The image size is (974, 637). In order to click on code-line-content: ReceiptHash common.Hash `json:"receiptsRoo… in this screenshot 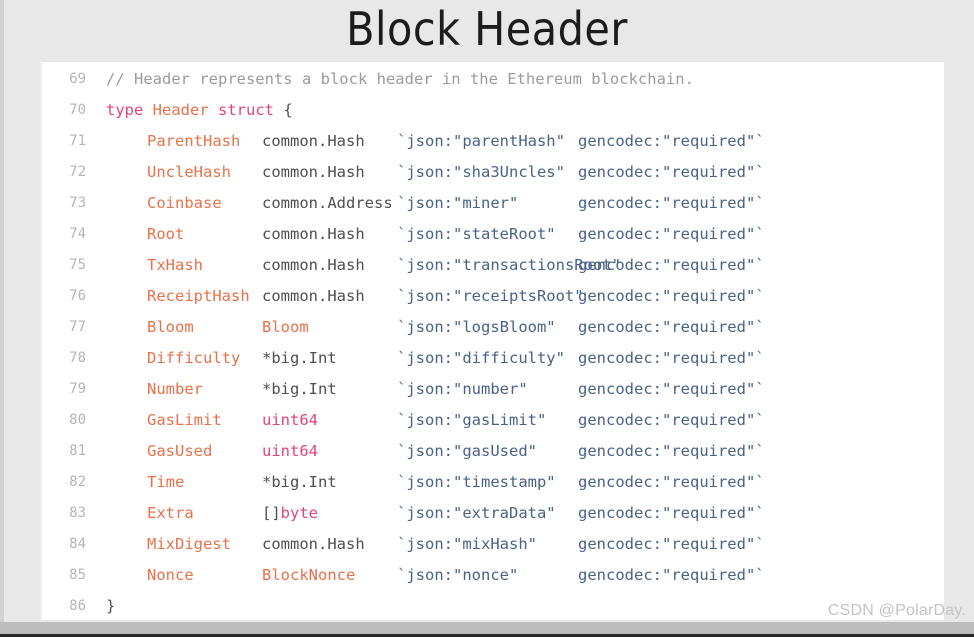, I will do `click(435, 296)`.